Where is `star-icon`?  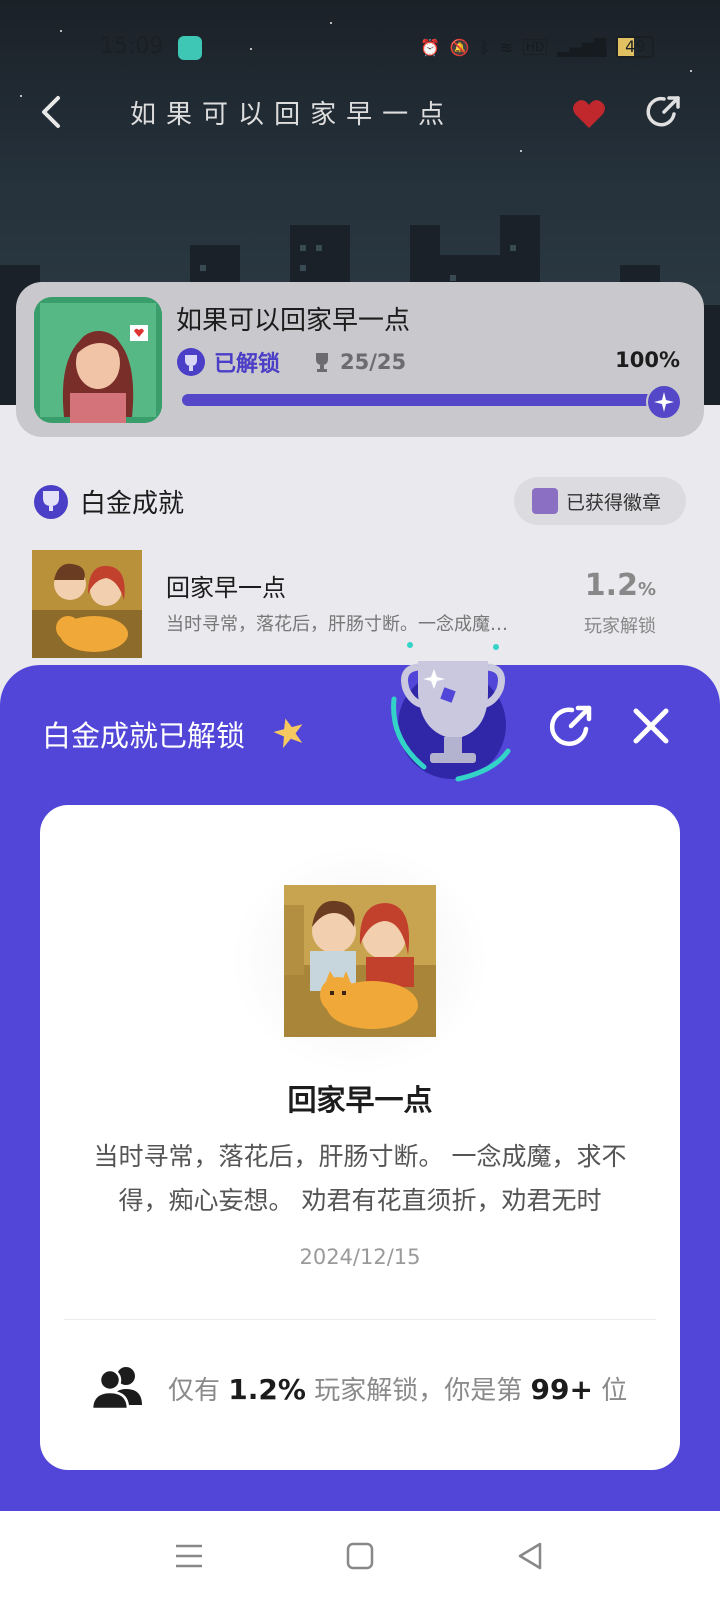 star-icon is located at coordinates (288, 733).